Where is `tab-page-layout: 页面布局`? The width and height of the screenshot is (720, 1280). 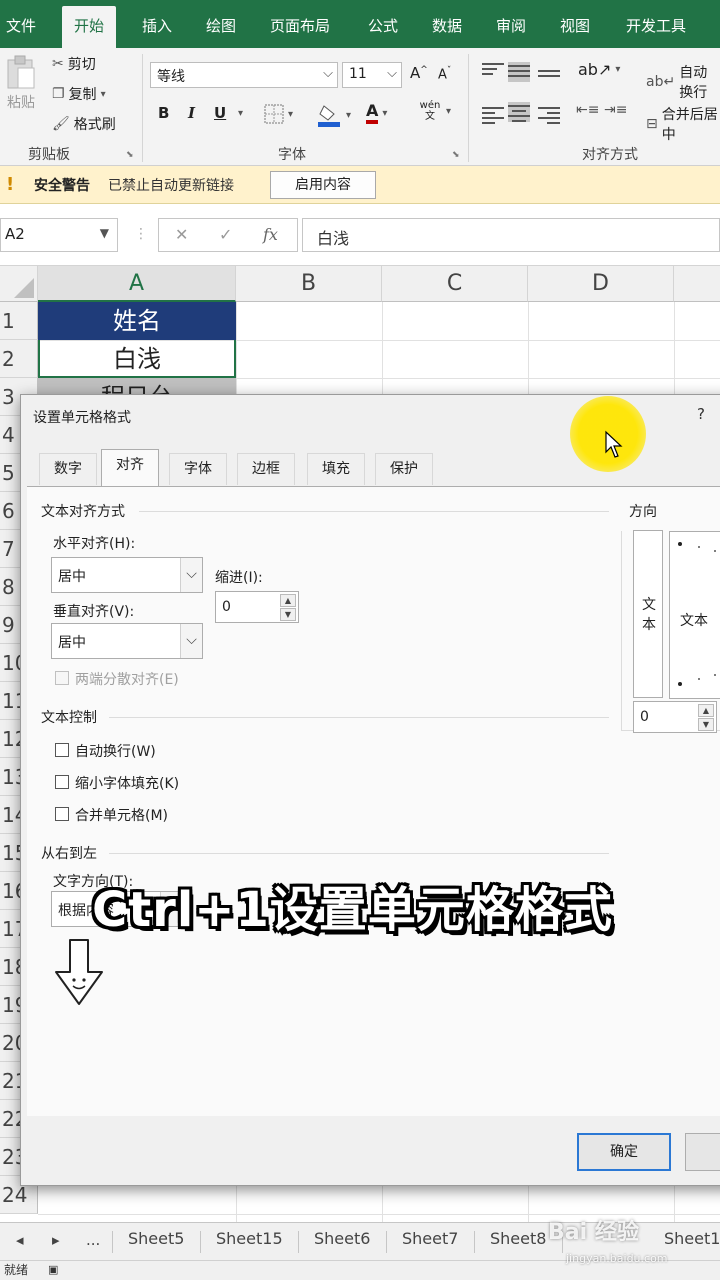
tab-page-layout: 页面布局 is located at coordinates (300, 26).